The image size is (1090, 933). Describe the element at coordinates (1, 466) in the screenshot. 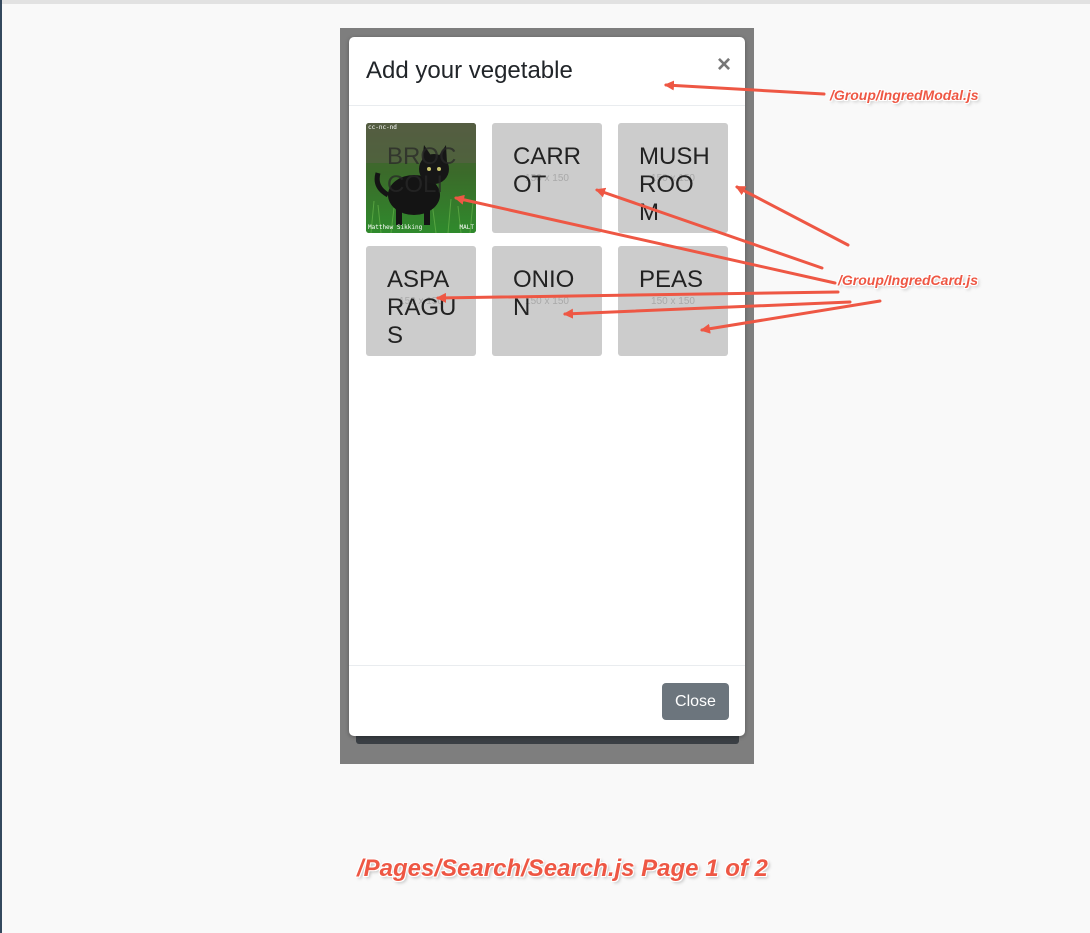

I see `left-edge` at that location.